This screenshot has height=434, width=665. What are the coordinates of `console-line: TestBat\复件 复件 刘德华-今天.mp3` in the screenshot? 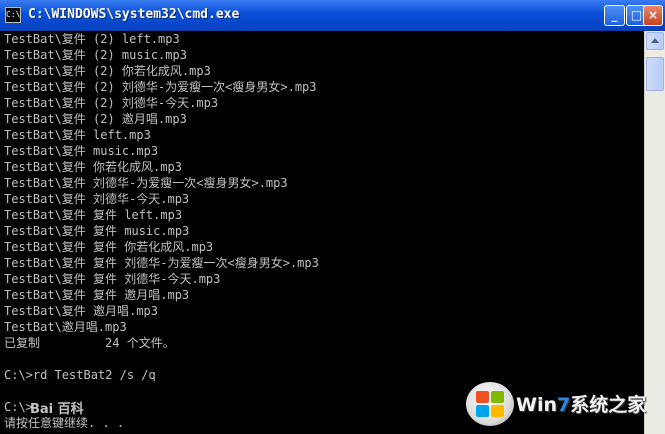 It's located at (112, 279).